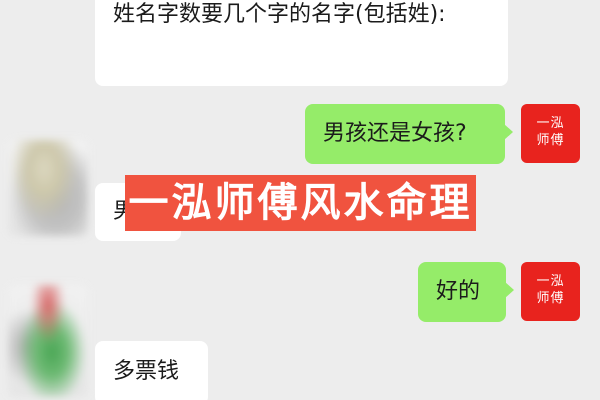 Image resolution: width=600 pixels, height=400 pixels. I want to click on message-text: 多票钱, so click(146, 371).